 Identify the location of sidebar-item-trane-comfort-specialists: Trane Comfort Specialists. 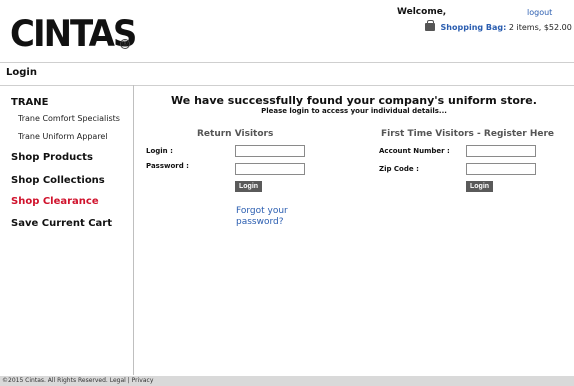
(69, 118).